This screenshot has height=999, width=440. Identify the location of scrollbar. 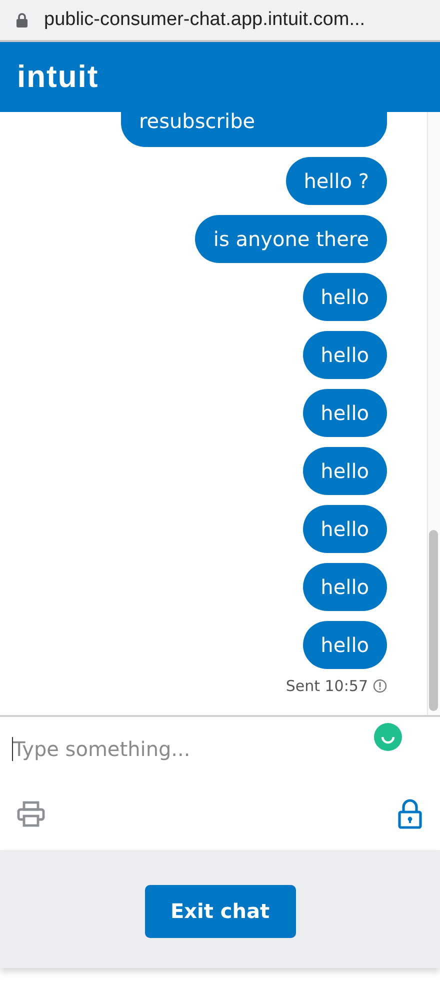
(433, 413).